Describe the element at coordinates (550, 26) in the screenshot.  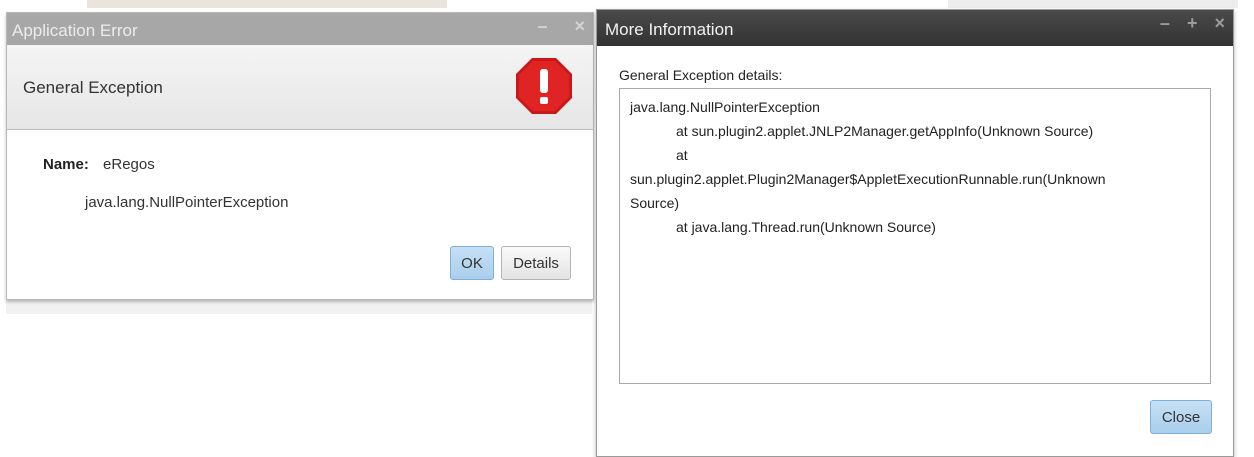
I see `window-controls: – ×` at that location.